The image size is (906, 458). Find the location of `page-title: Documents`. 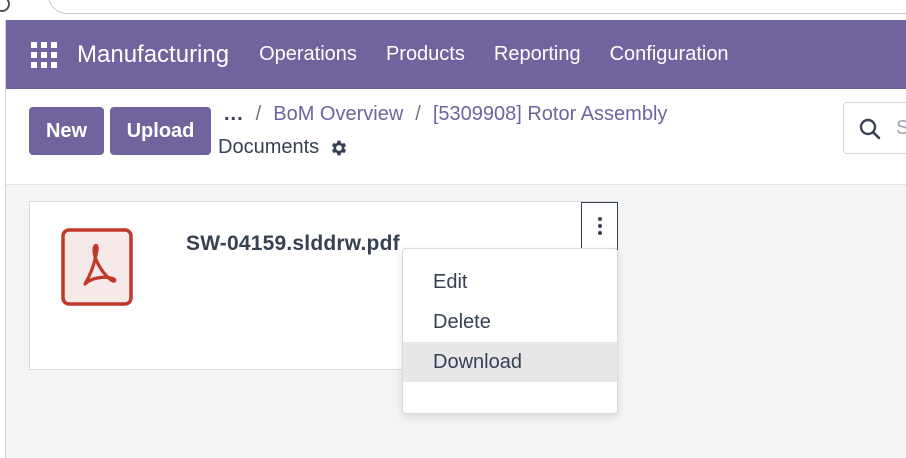

page-title: Documents is located at coordinates (269, 147).